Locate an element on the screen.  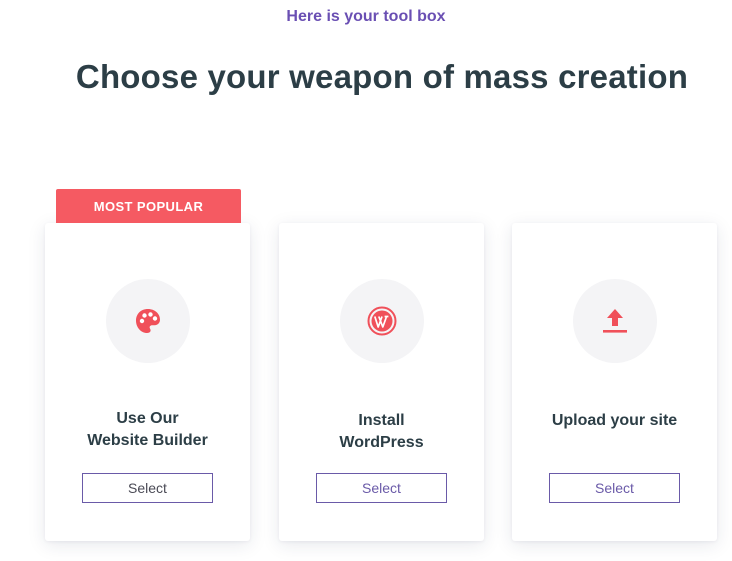
most-popular-badge: MOST POPULAR is located at coordinates (148, 206).